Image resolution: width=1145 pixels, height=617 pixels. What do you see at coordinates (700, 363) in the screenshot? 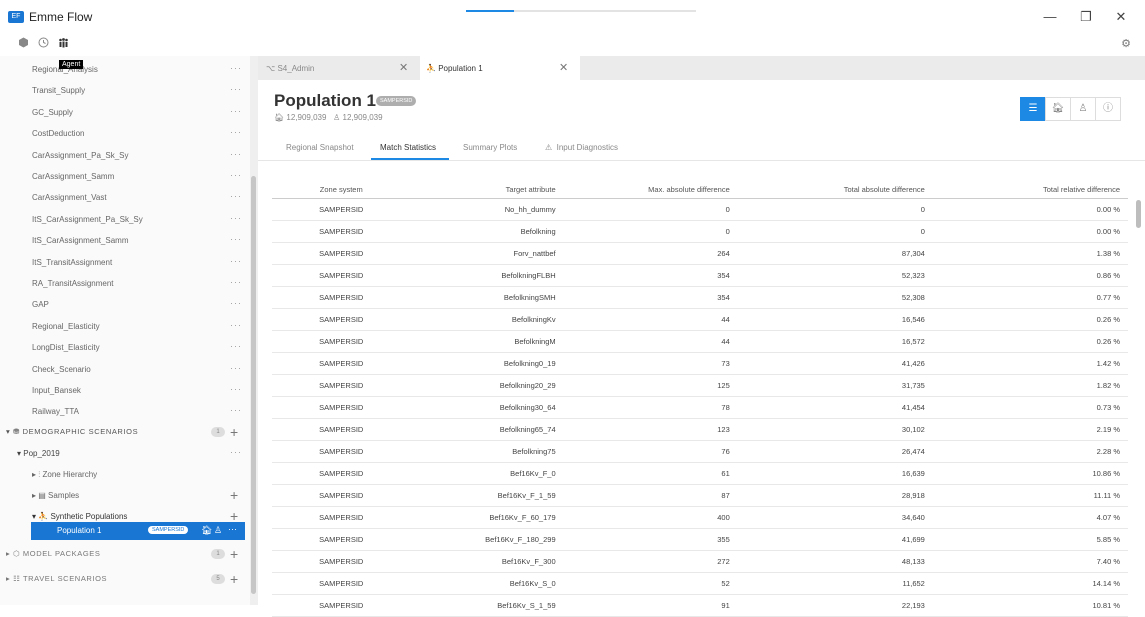
I see `table-row: SAMPERSID Befolkning0_19 73 41,426 1.42 %` at bounding box center [700, 363].